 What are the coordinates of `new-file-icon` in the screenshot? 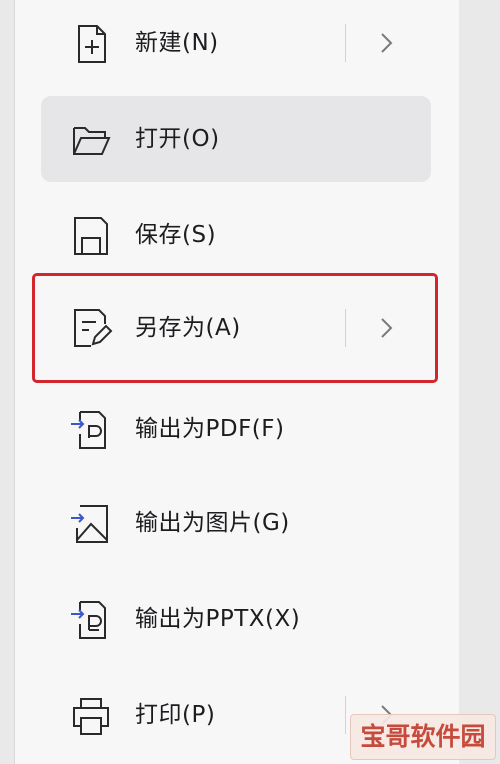 It's located at (91, 44).